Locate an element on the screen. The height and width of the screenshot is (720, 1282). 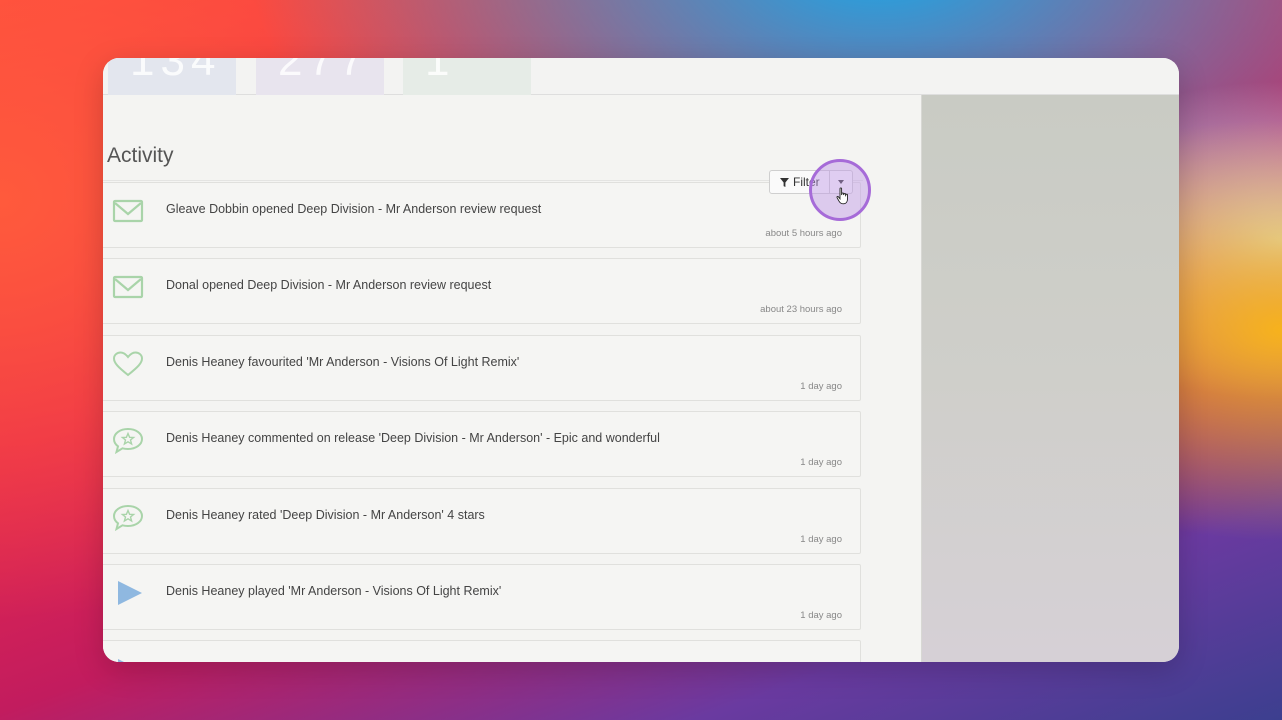
stat-card-3: 1 is located at coordinates (467, 79).